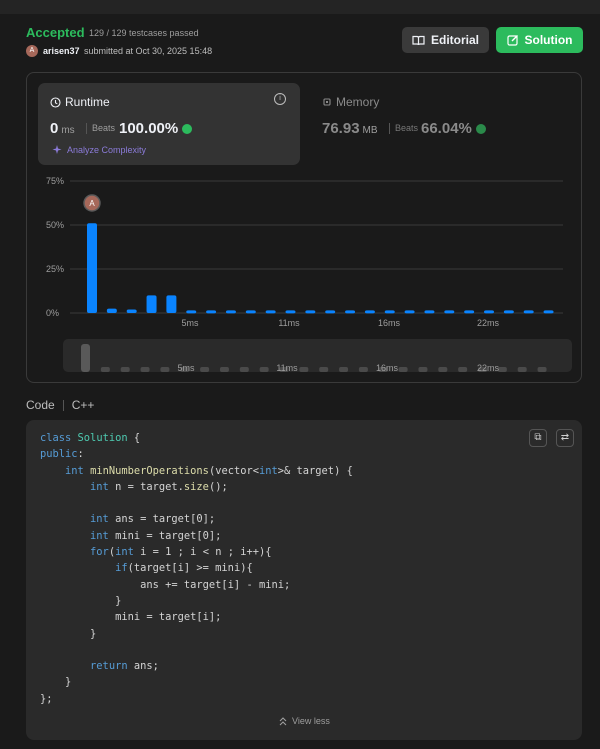  What do you see at coordinates (389, 323) in the screenshot?
I see `x-tick-label: 16ms` at bounding box center [389, 323].